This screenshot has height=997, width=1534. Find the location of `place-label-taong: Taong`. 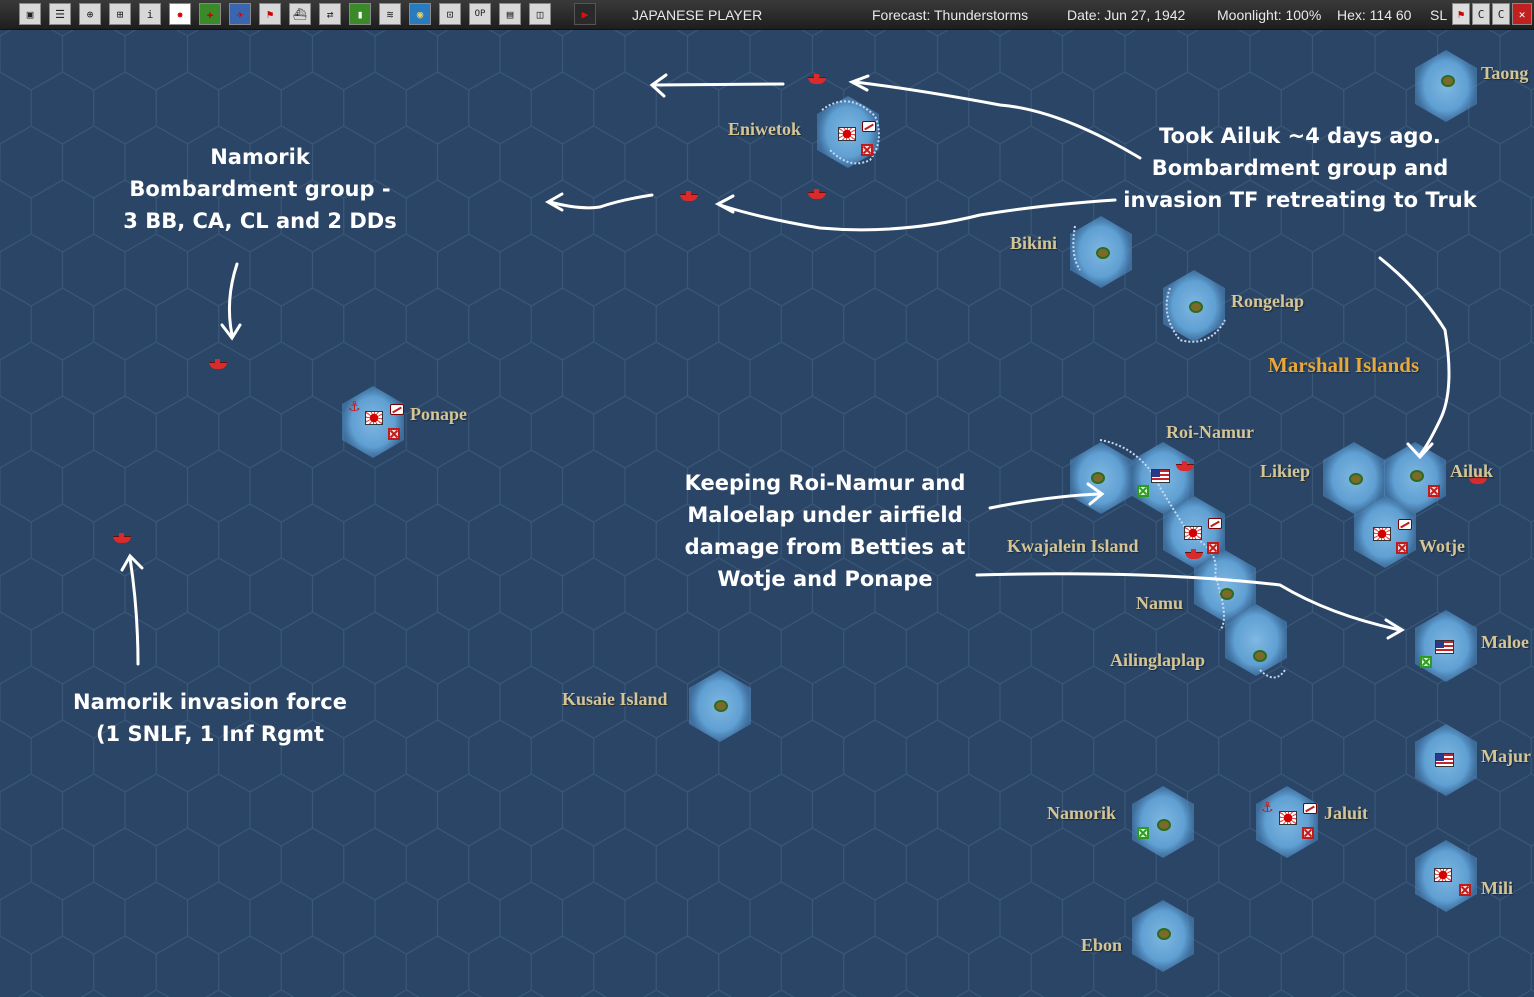

place-label-taong: Taong is located at coordinates (1505, 73).